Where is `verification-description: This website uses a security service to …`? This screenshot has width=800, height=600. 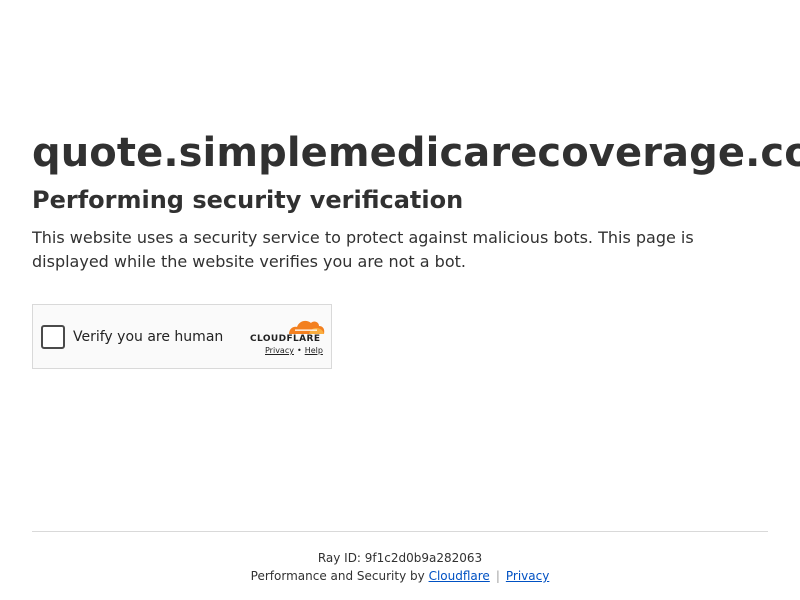 verification-description: This website uses a security service to … is located at coordinates (363, 249).